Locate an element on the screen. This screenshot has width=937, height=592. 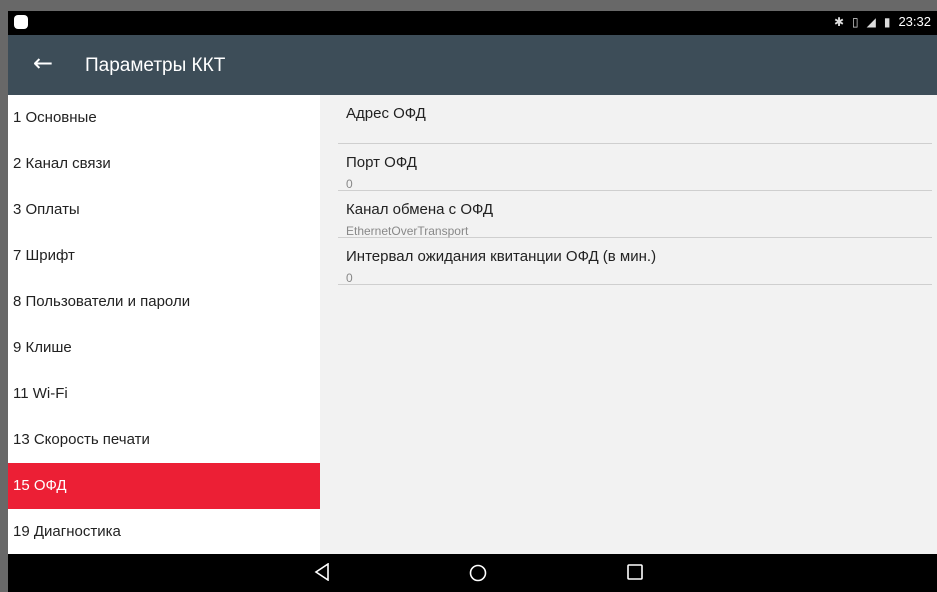
pref-title: Канал обмена с ОФД is located at coordinates (420, 209).